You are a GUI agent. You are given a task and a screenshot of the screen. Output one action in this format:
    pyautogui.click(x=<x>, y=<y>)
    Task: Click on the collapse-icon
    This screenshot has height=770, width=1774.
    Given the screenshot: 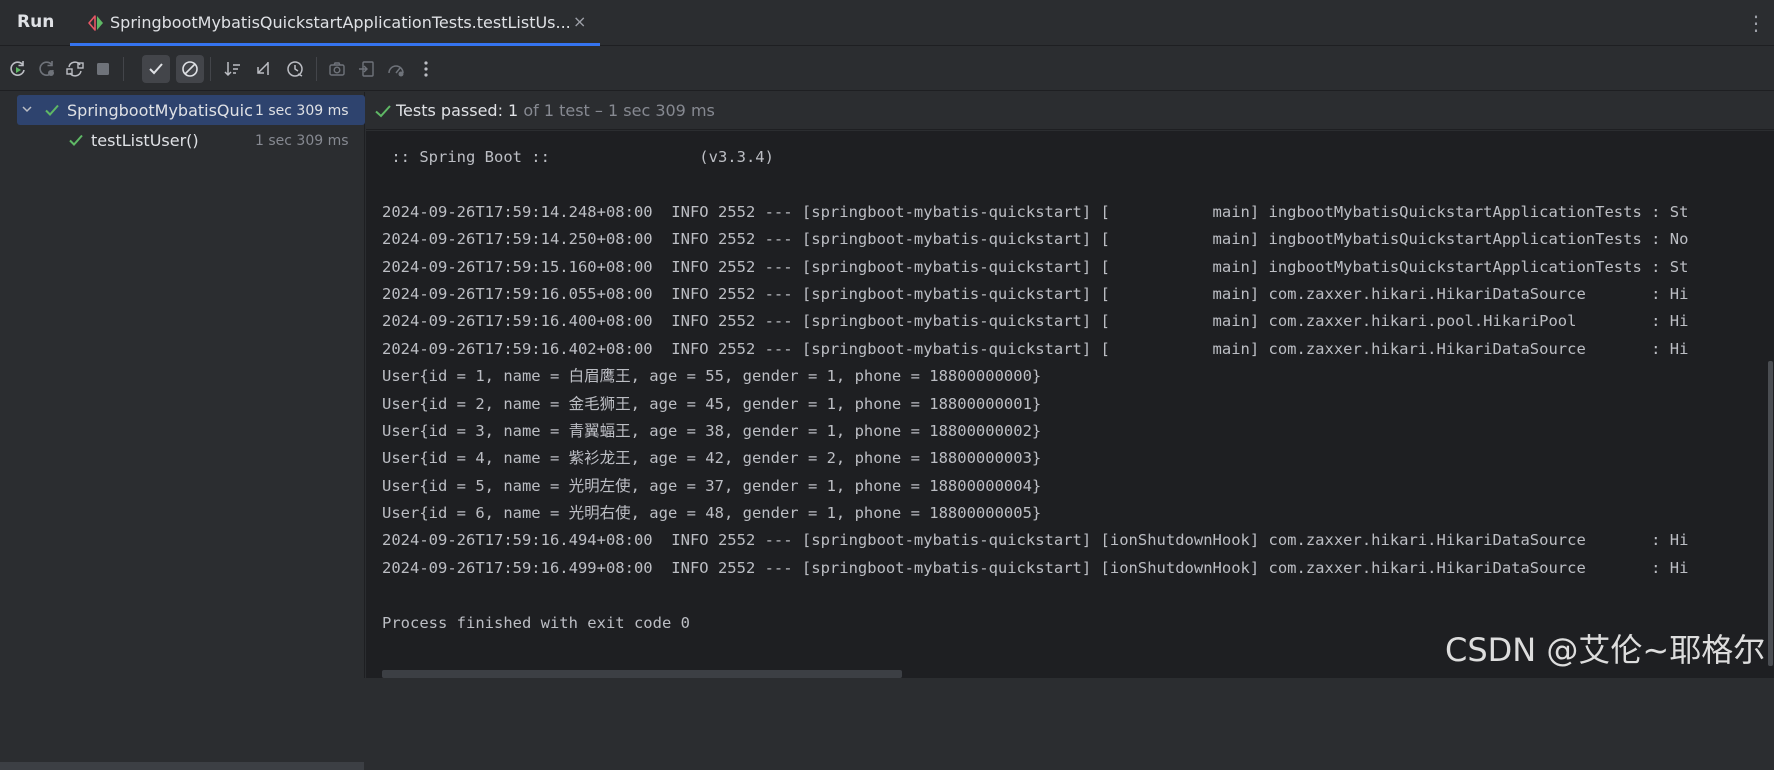 What is the action you would take?
    pyautogui.click(x=263, y=68)
    